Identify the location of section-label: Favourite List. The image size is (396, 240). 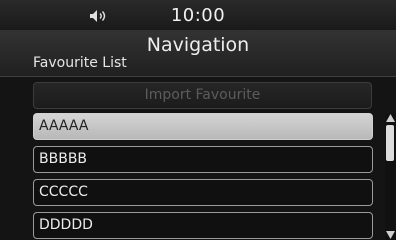
(80, 63).